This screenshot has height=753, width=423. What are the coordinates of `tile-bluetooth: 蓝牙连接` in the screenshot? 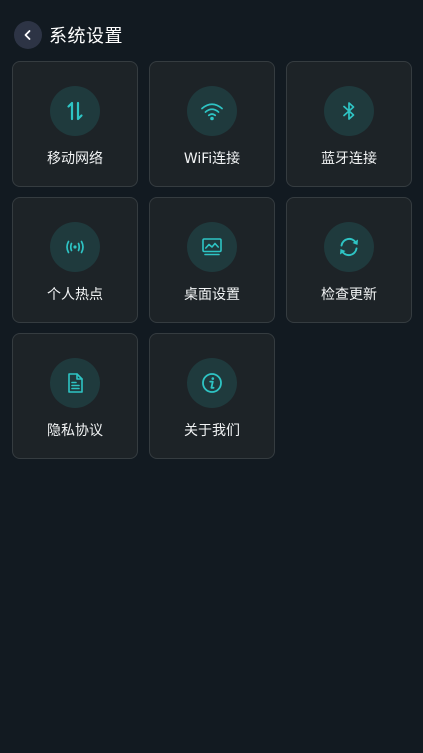 It's located at (349, 124).